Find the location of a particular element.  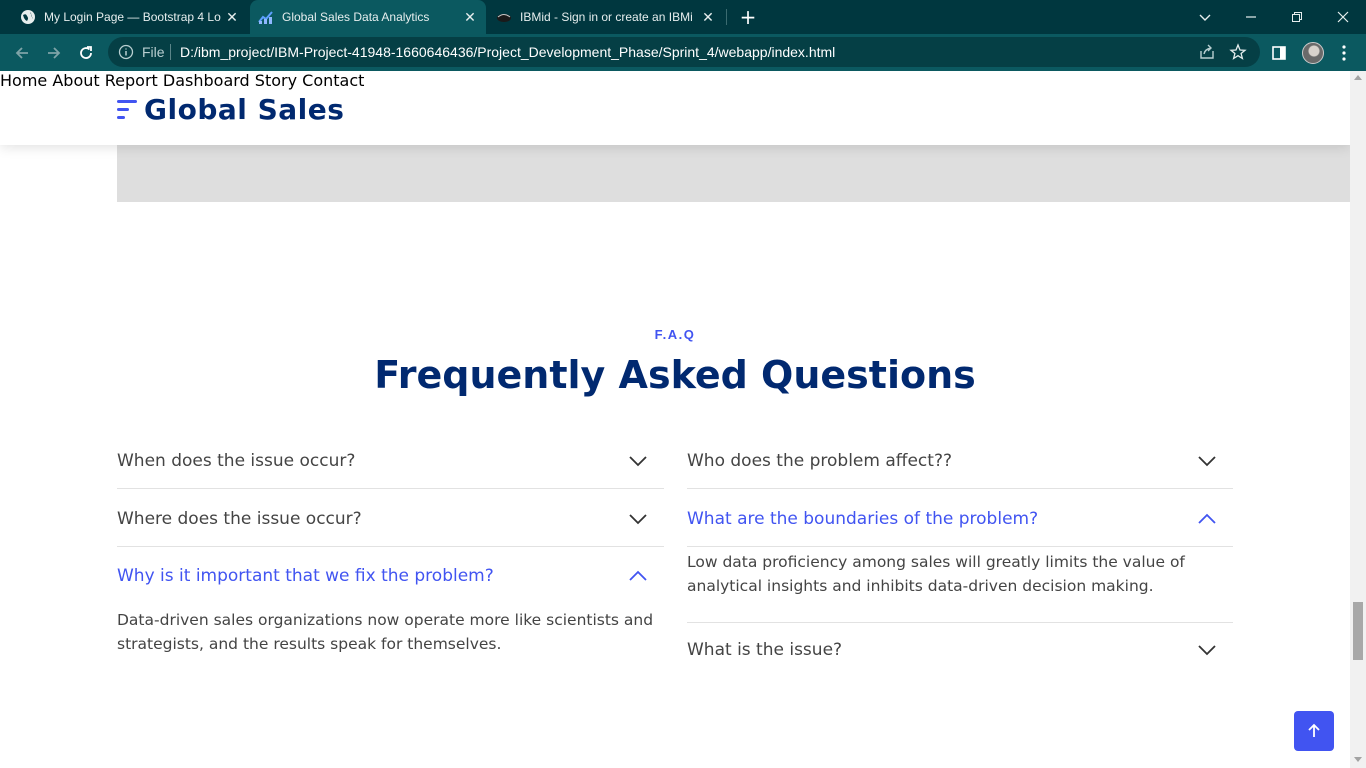

forward-button is located at coordinates (54, 53).